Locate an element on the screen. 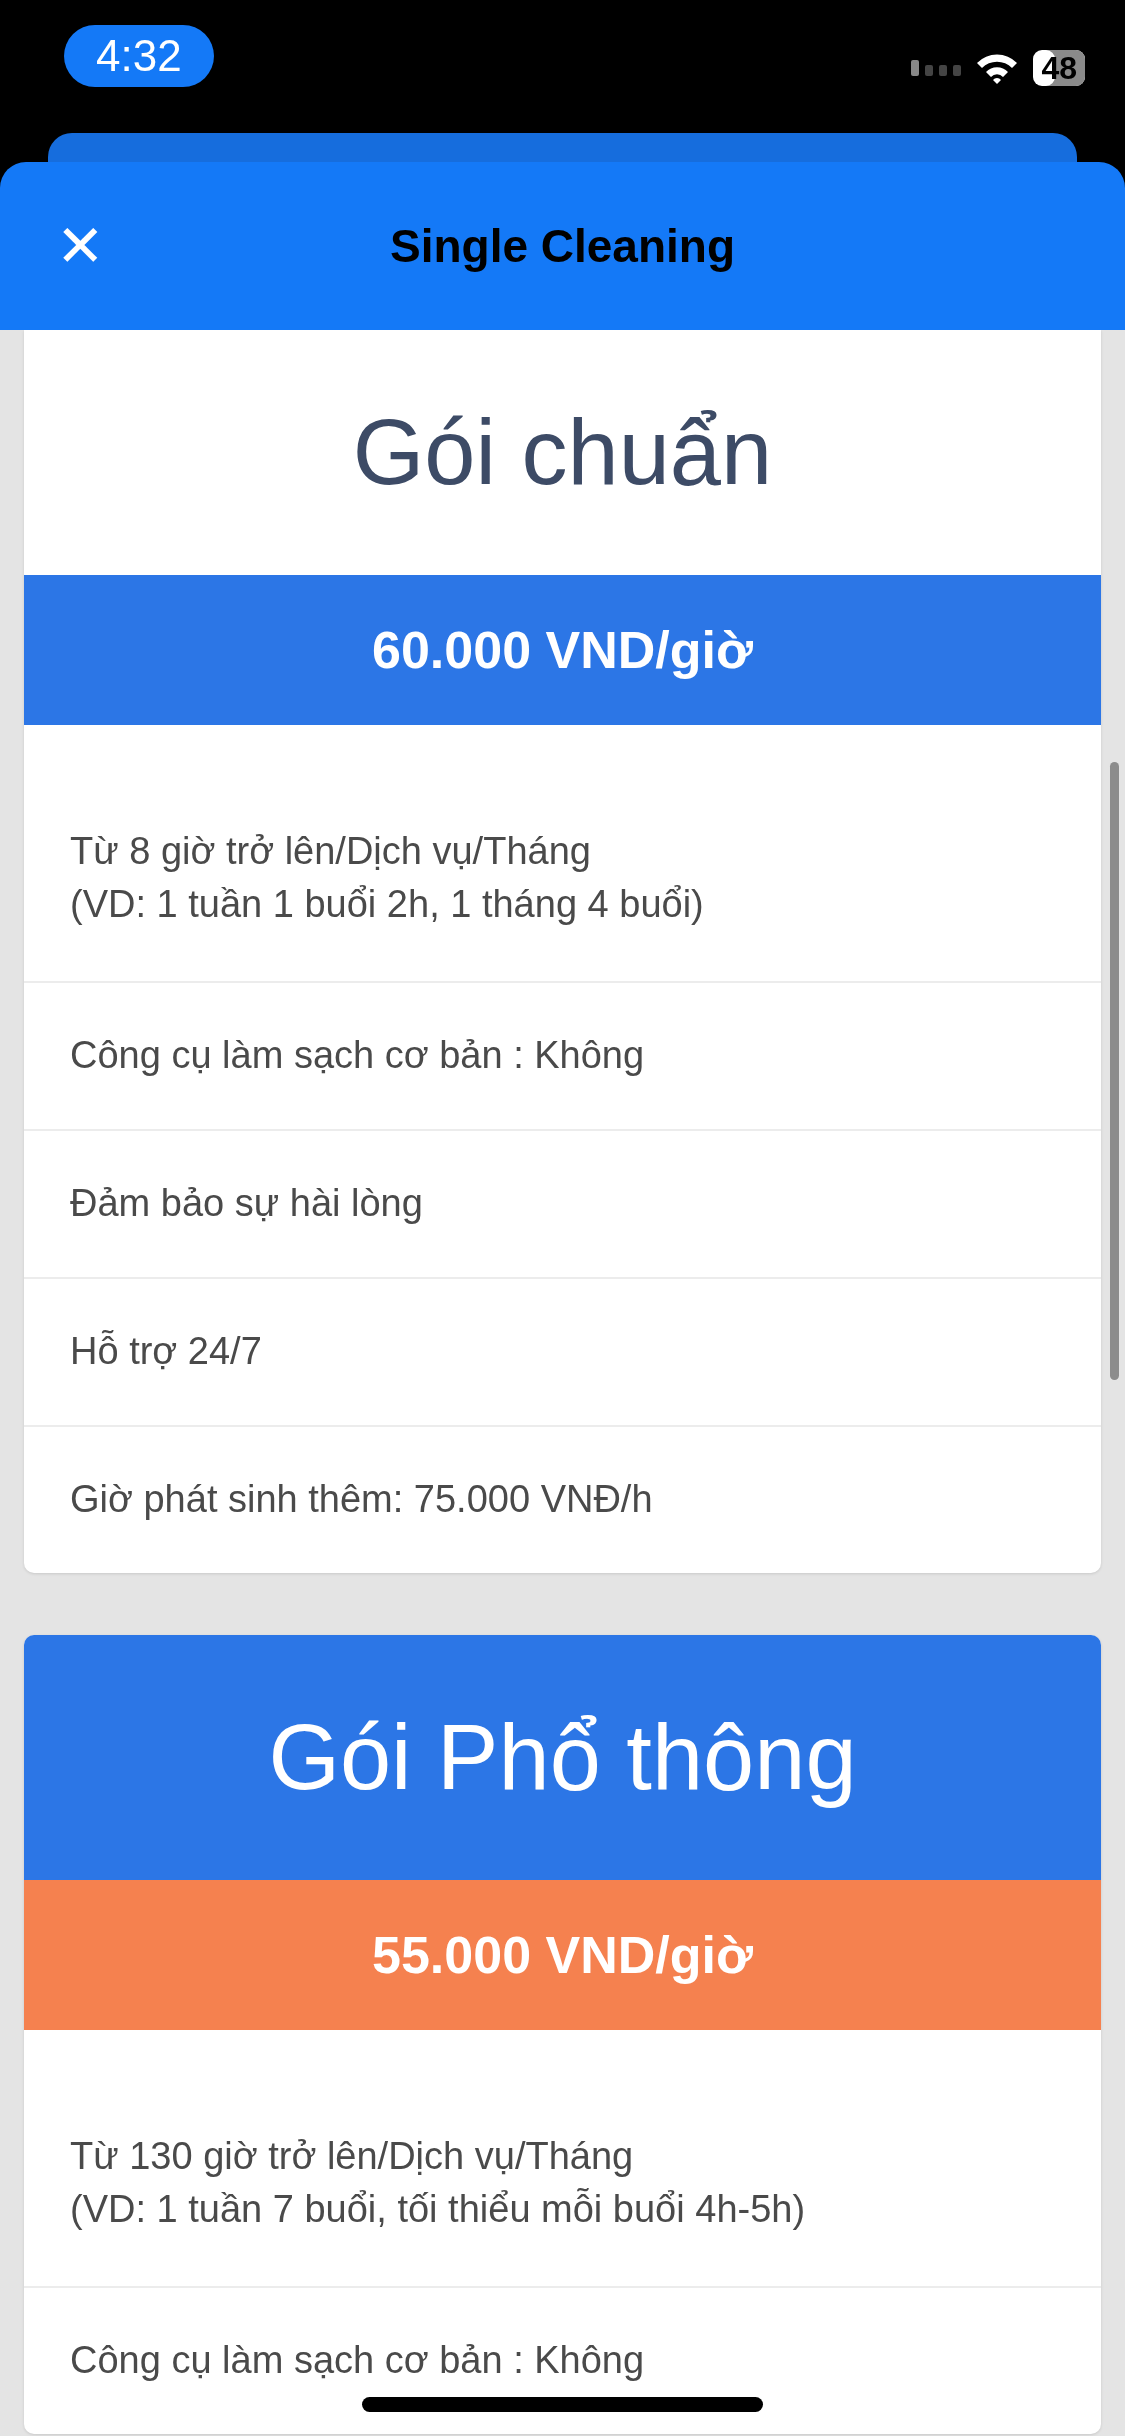 This screenshot has width=1125, height=2436. close-button: ✕ is located at coordinates (80, 246).